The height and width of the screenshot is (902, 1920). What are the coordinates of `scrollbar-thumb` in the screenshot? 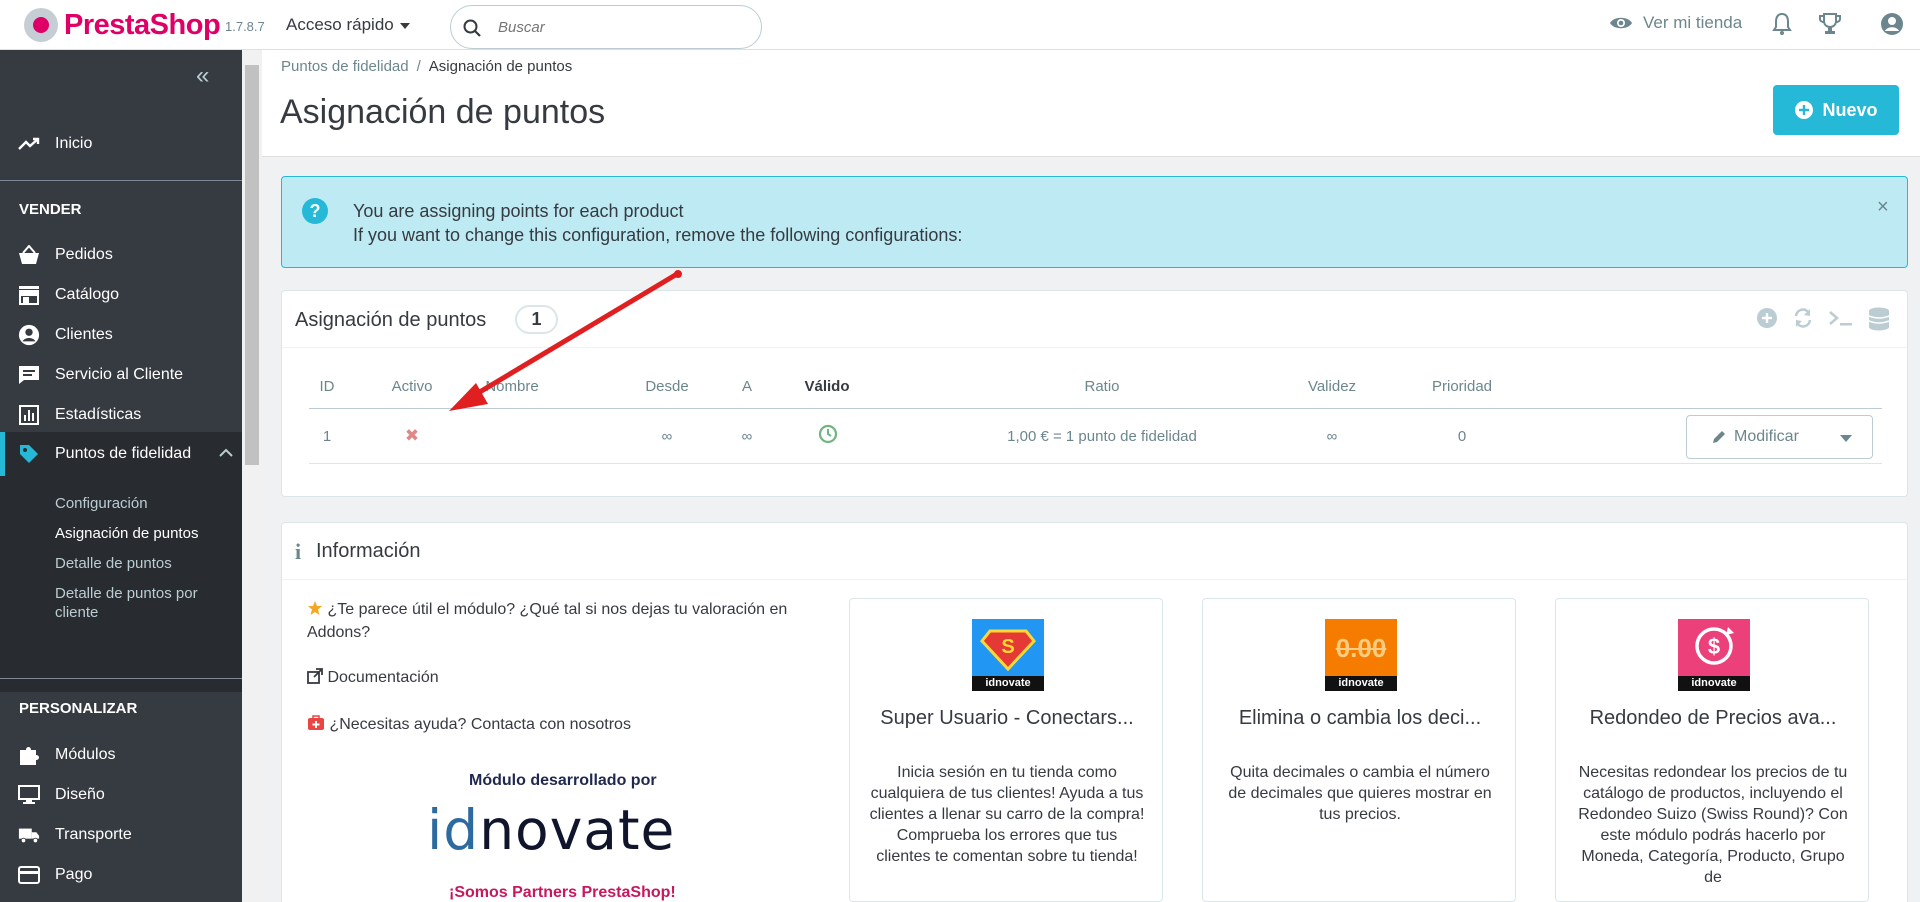 It's located at (252, 265).